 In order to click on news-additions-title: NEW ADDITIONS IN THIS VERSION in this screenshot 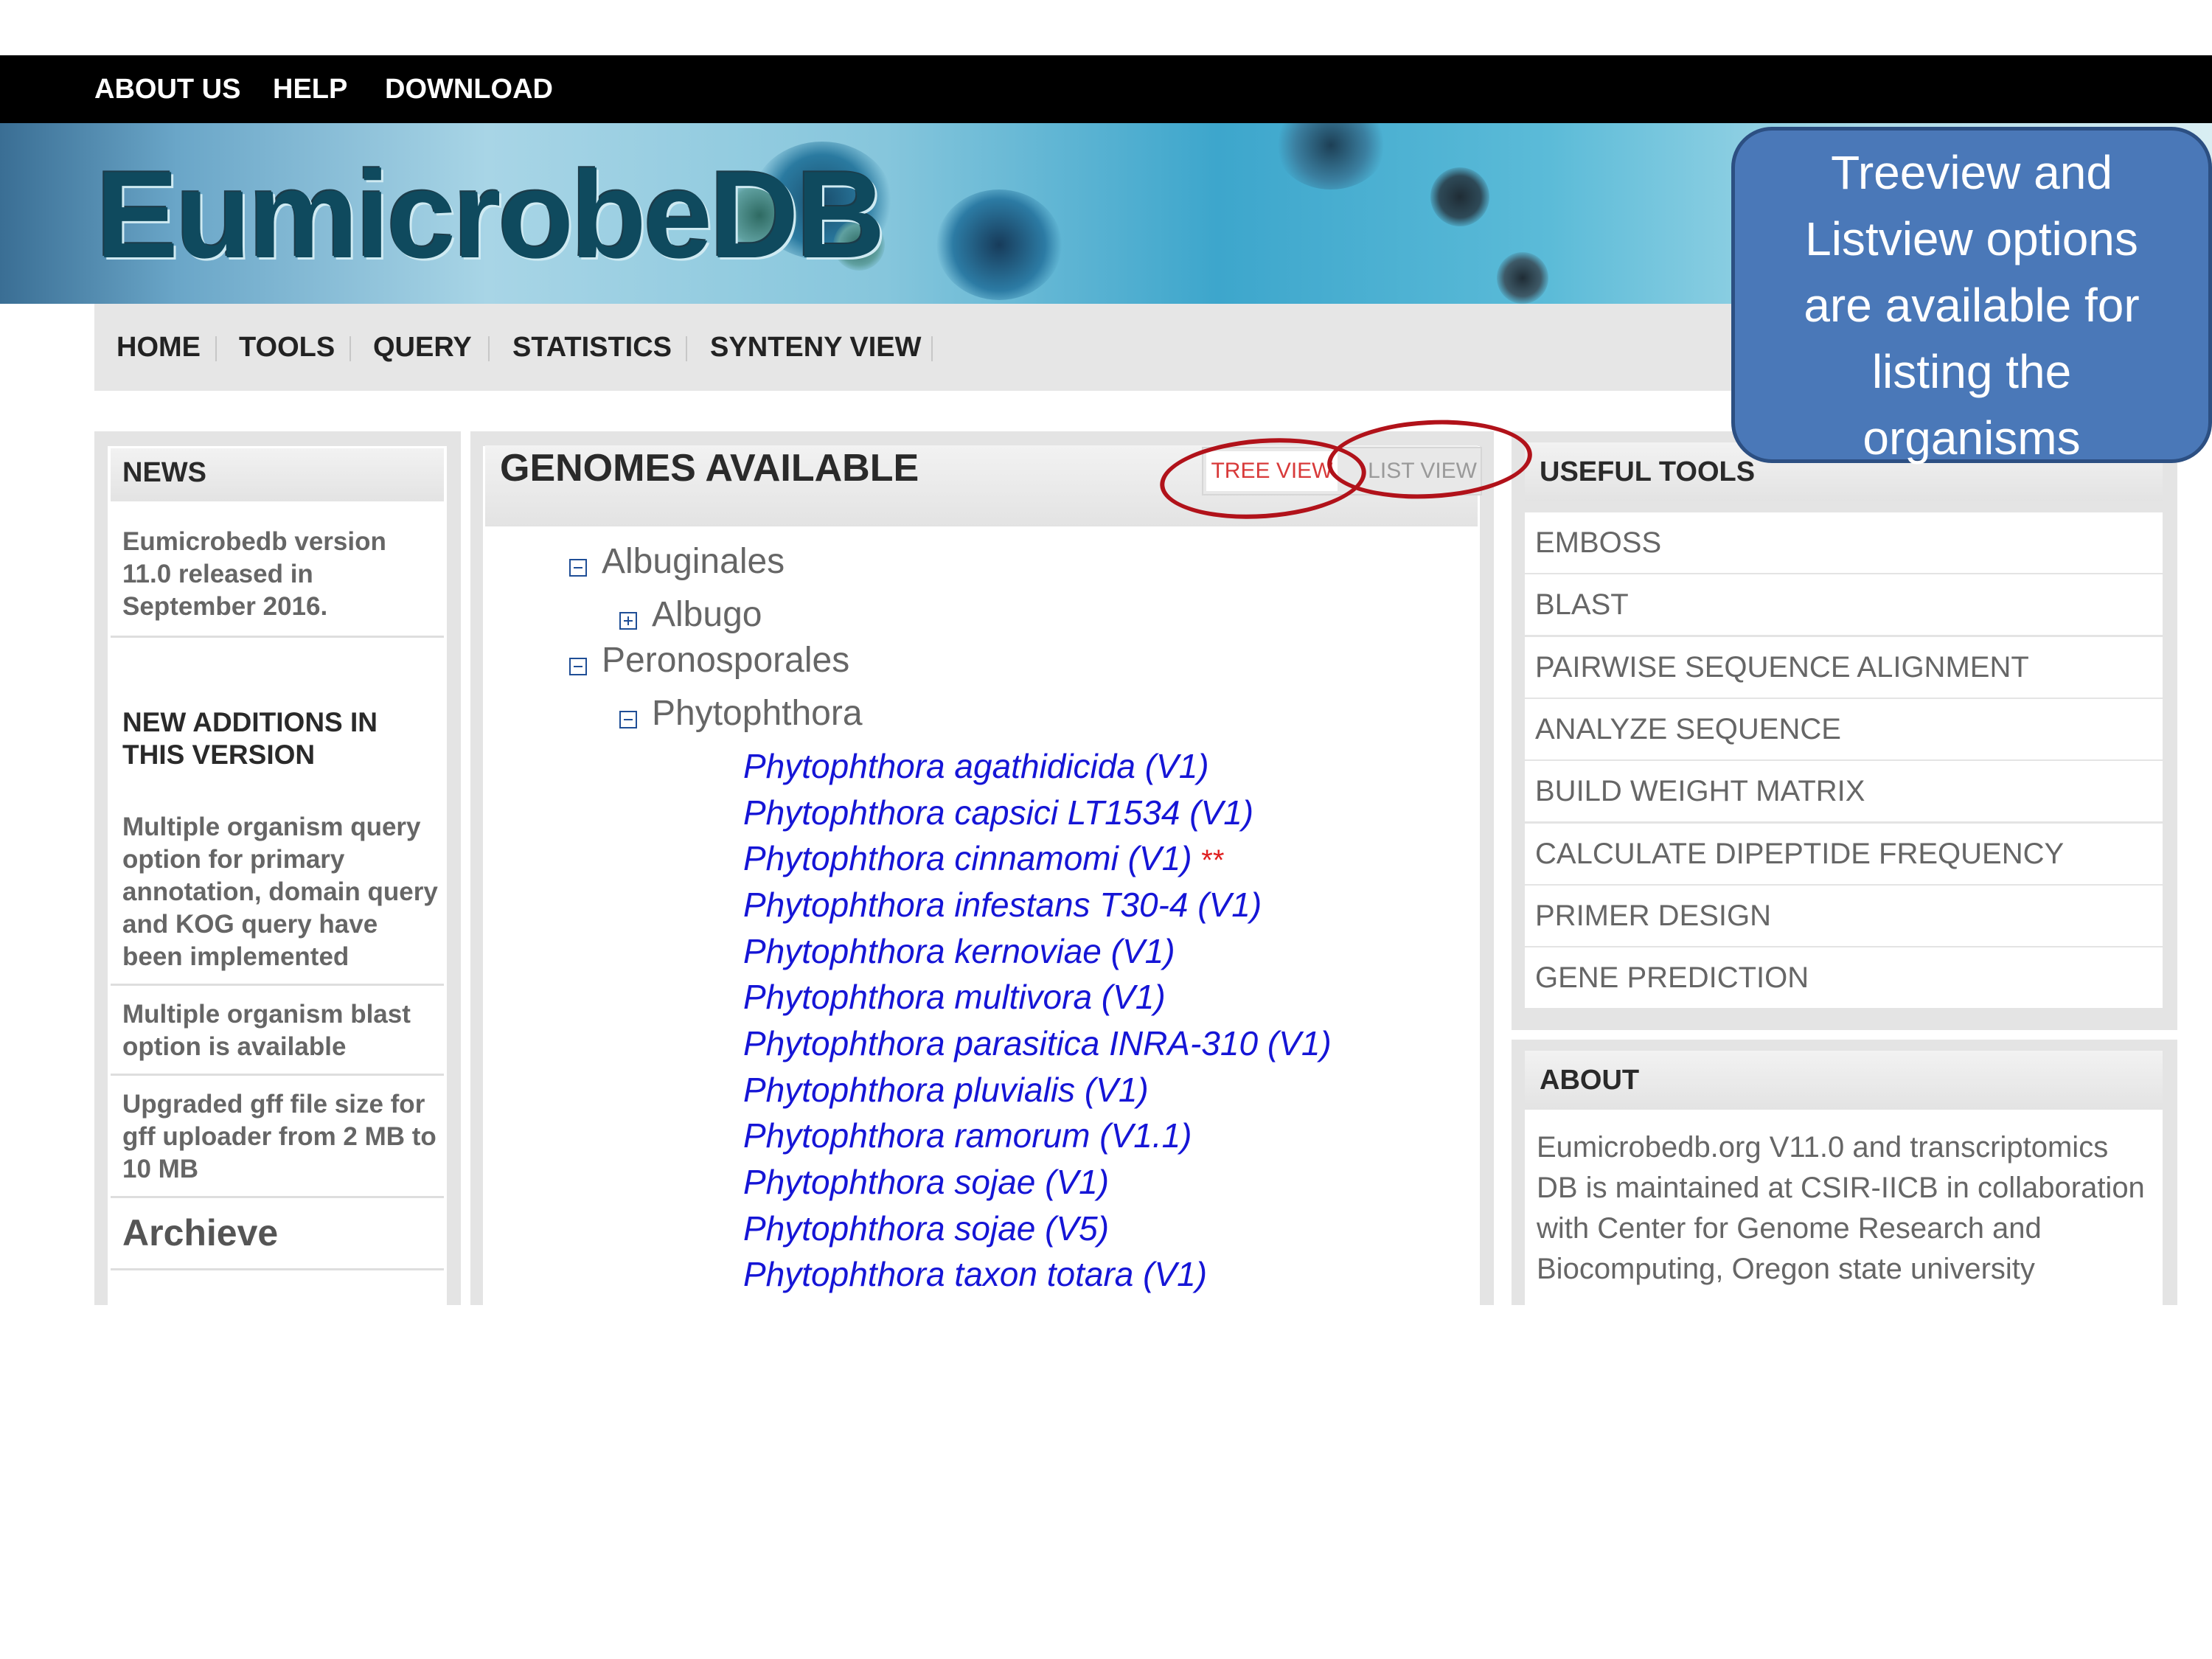, I will do `click(250, 738)`.